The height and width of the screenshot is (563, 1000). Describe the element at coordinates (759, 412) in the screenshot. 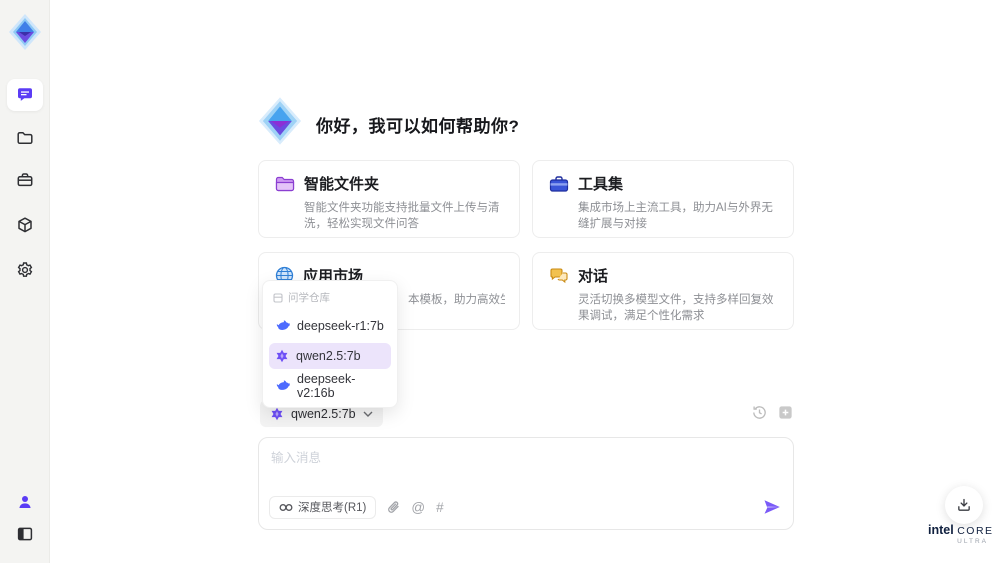

I see `history-icon` at that location.